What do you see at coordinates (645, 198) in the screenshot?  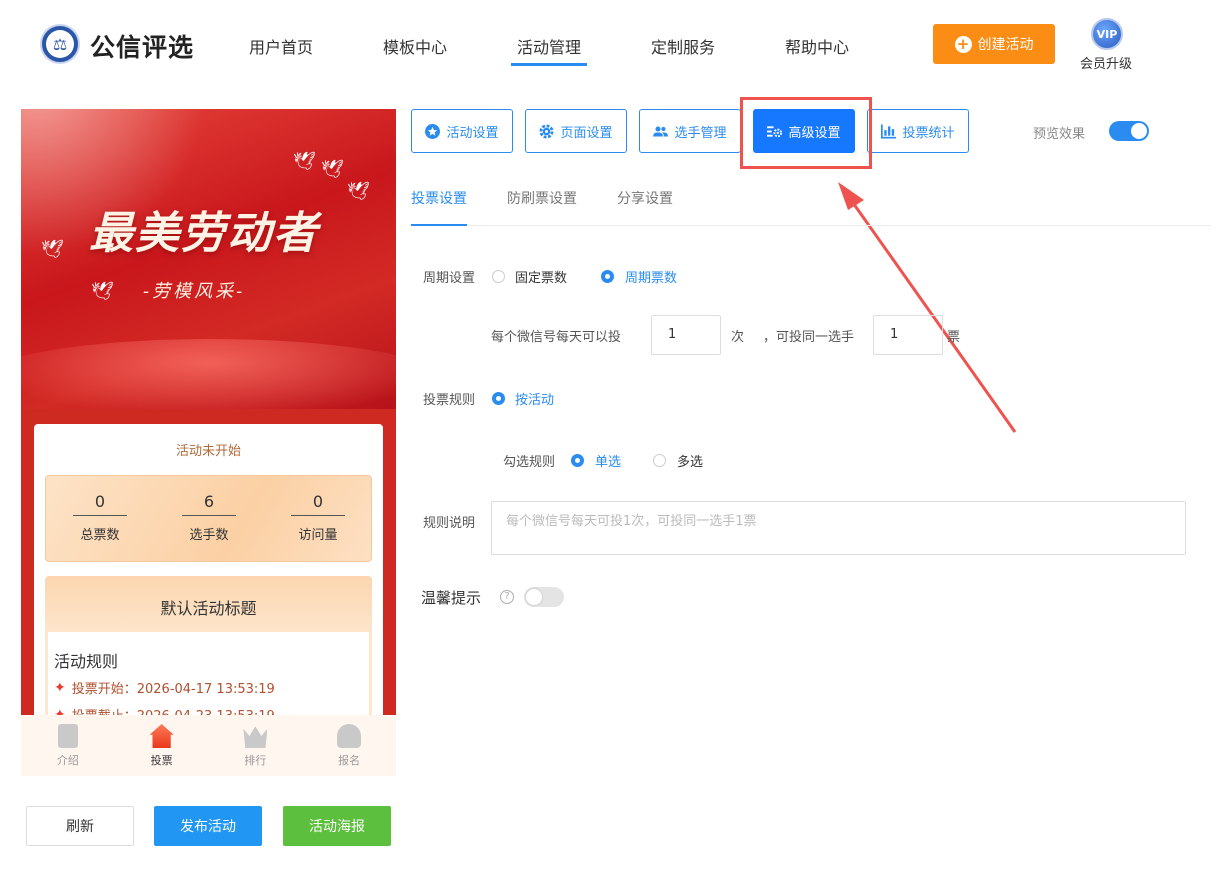 I see `tab-share-settings: 分享设置` at bounding box center [645, 198].